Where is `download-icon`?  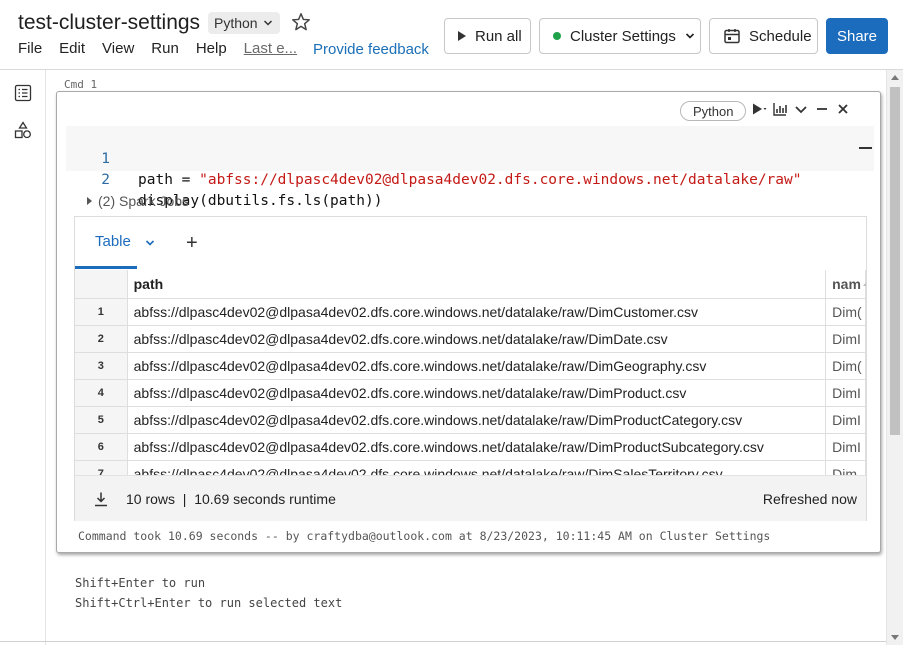
download-icon is located at coordinates (101, 499).